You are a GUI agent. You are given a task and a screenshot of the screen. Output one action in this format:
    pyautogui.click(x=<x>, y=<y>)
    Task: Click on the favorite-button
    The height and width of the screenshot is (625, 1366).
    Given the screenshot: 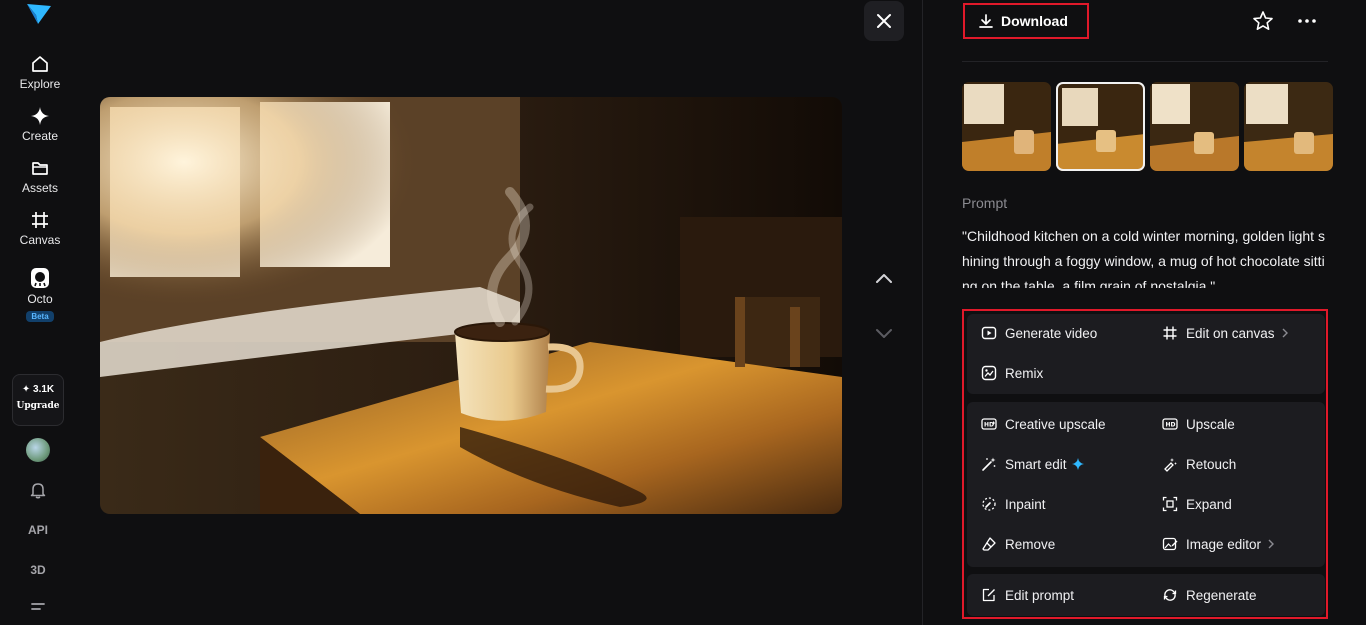 What is the action you would take?
    pyautogui.click(x=1263, y=21)
    